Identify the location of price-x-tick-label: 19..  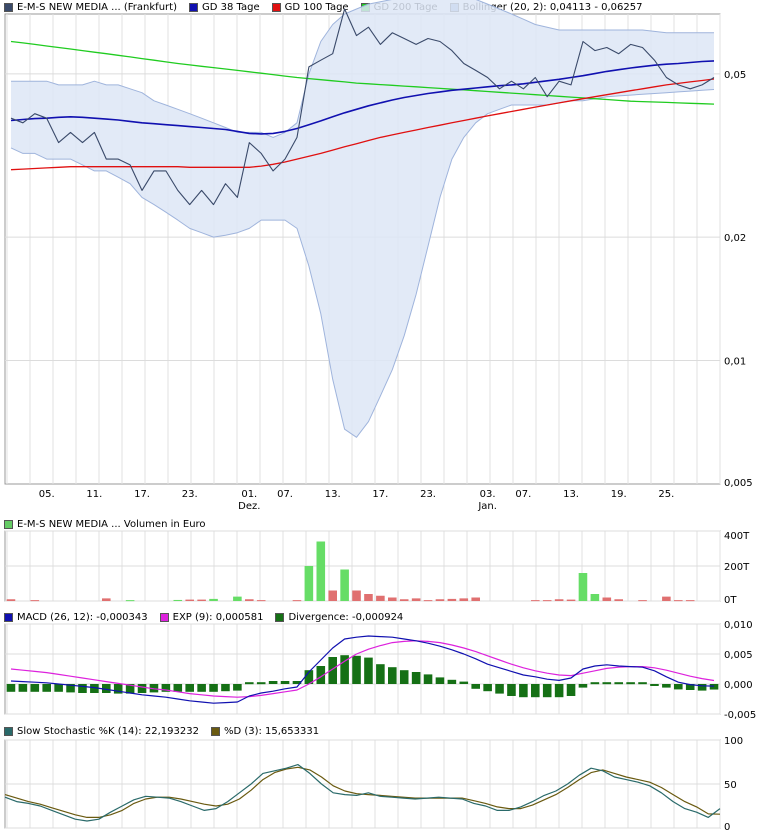
(619, 494).